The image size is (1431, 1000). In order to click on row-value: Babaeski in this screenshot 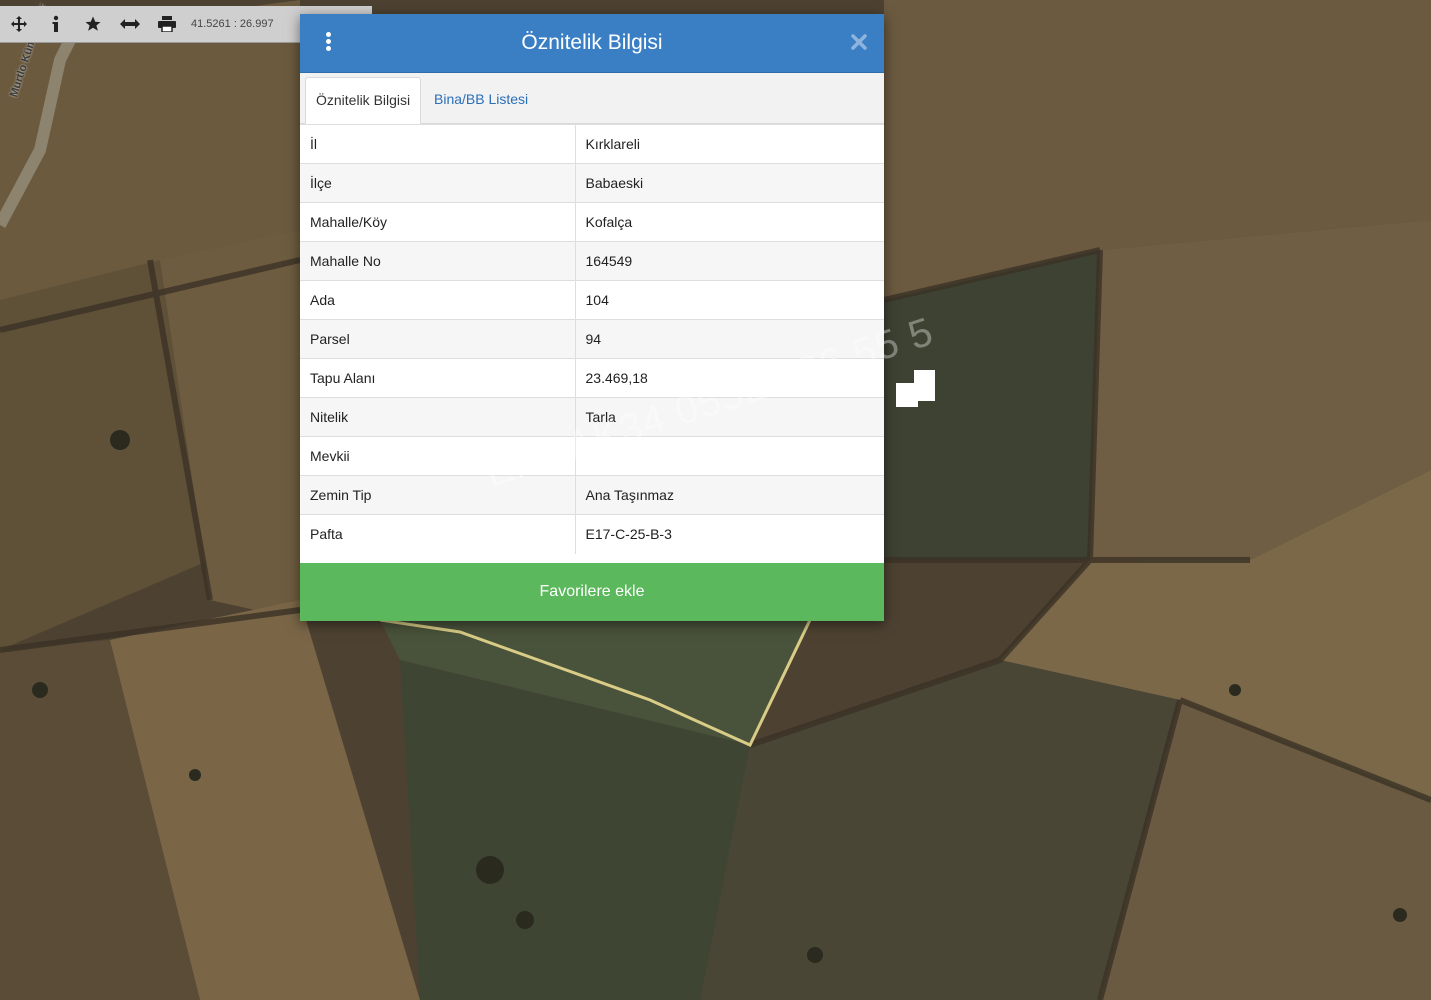, I will do `click(729, 183)`.